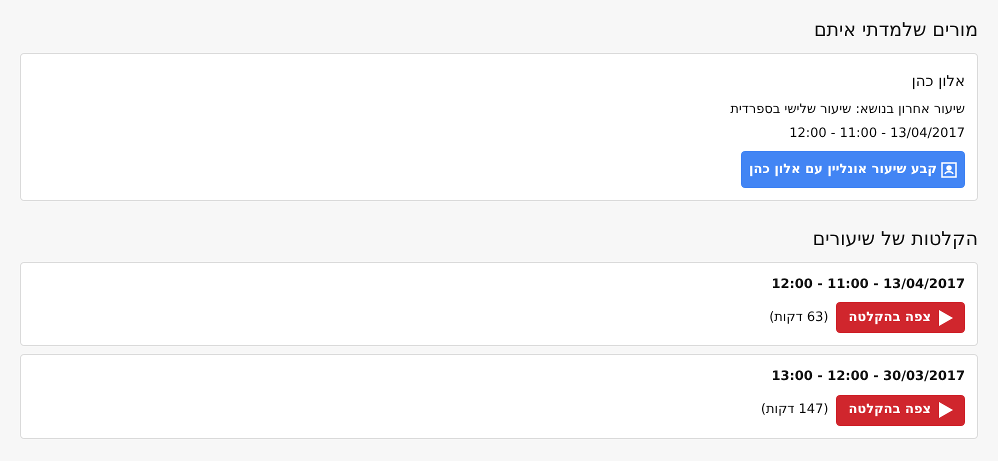 The height and width of the screenshot is (461, 998). What do you see at coordinates (877, 133) in the screenshot?
I see `lesson-time: 13/04/2017 - 11:00 - 12:00` at bounding box center [877, 133].